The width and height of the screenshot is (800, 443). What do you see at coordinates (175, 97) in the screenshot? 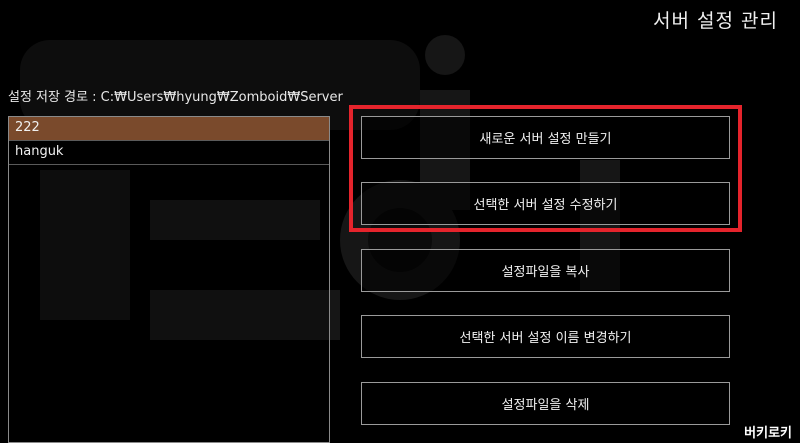
I see `save-path-label: 설정 저장 경로 : C:₩Users₩hyung₩Zomboid₩Server` at bounding box center [175, 97].